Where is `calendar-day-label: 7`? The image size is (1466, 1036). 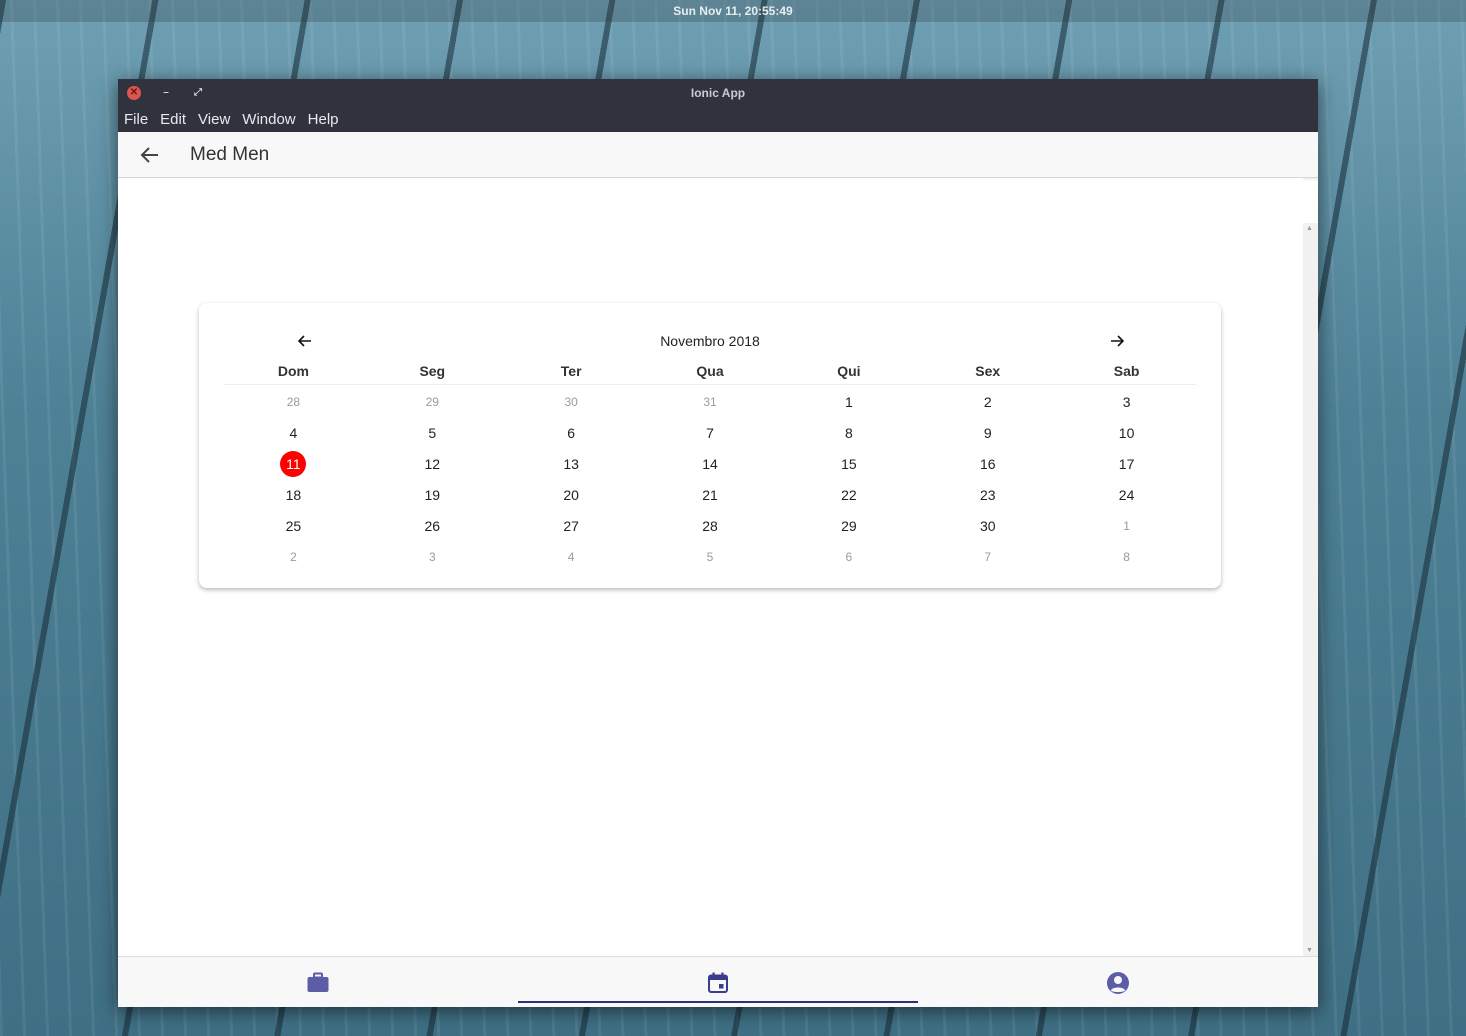 calendar-day-label: 7 is located at coordinates (988, 556).